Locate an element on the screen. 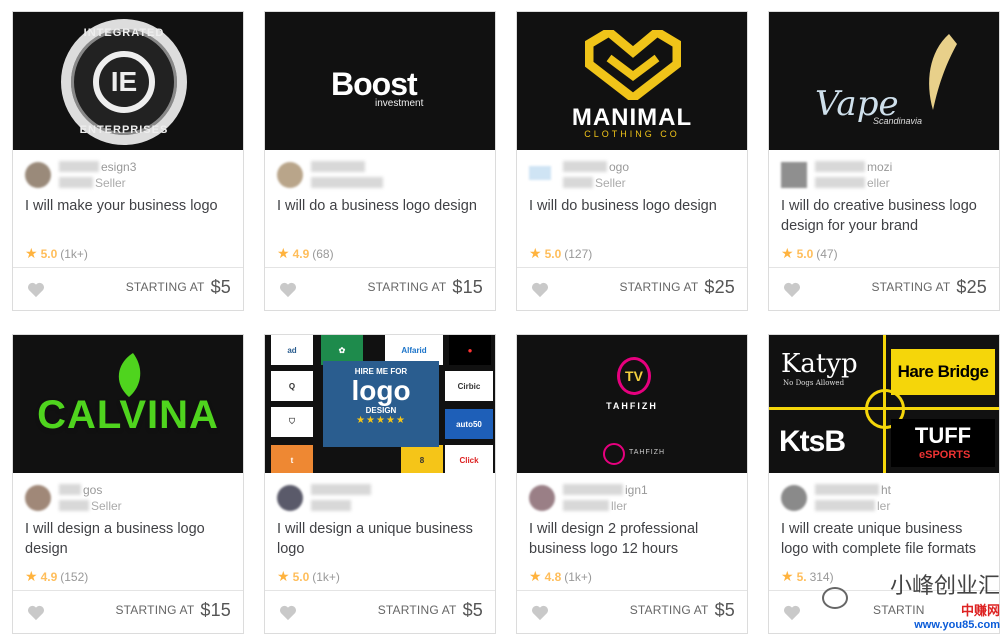 The width and height of the screenshot is (1008, 635). logo-text: Hare Bridge is located at coordinates (943, 372).